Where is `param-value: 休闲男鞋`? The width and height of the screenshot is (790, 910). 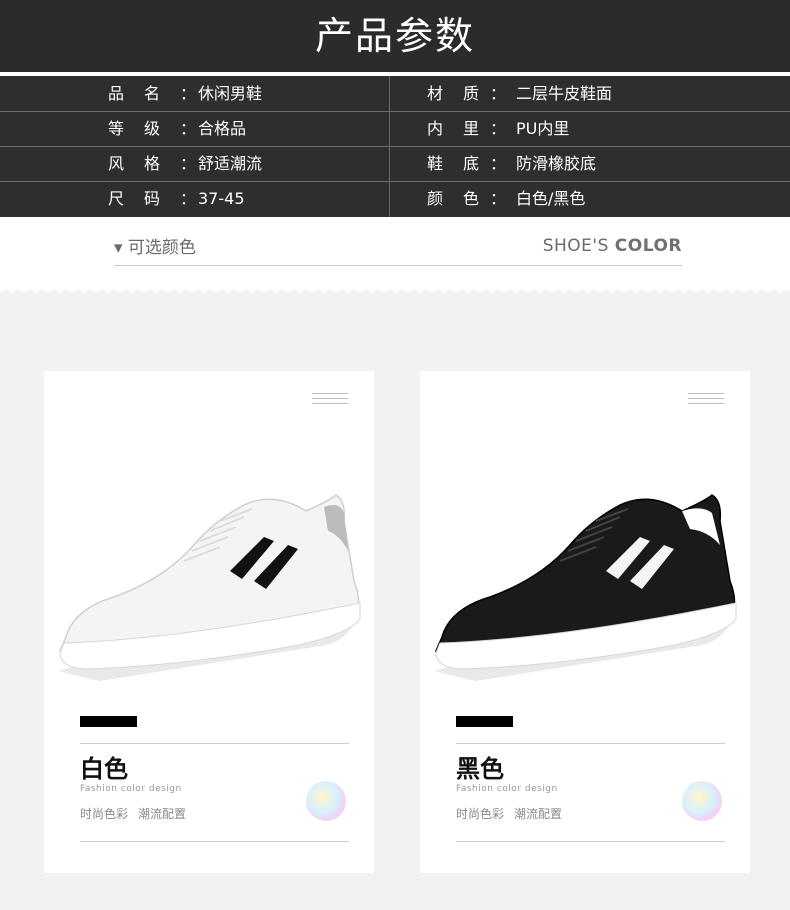
param-value: 休闲男鞋 is located at coordinates (230, 93).